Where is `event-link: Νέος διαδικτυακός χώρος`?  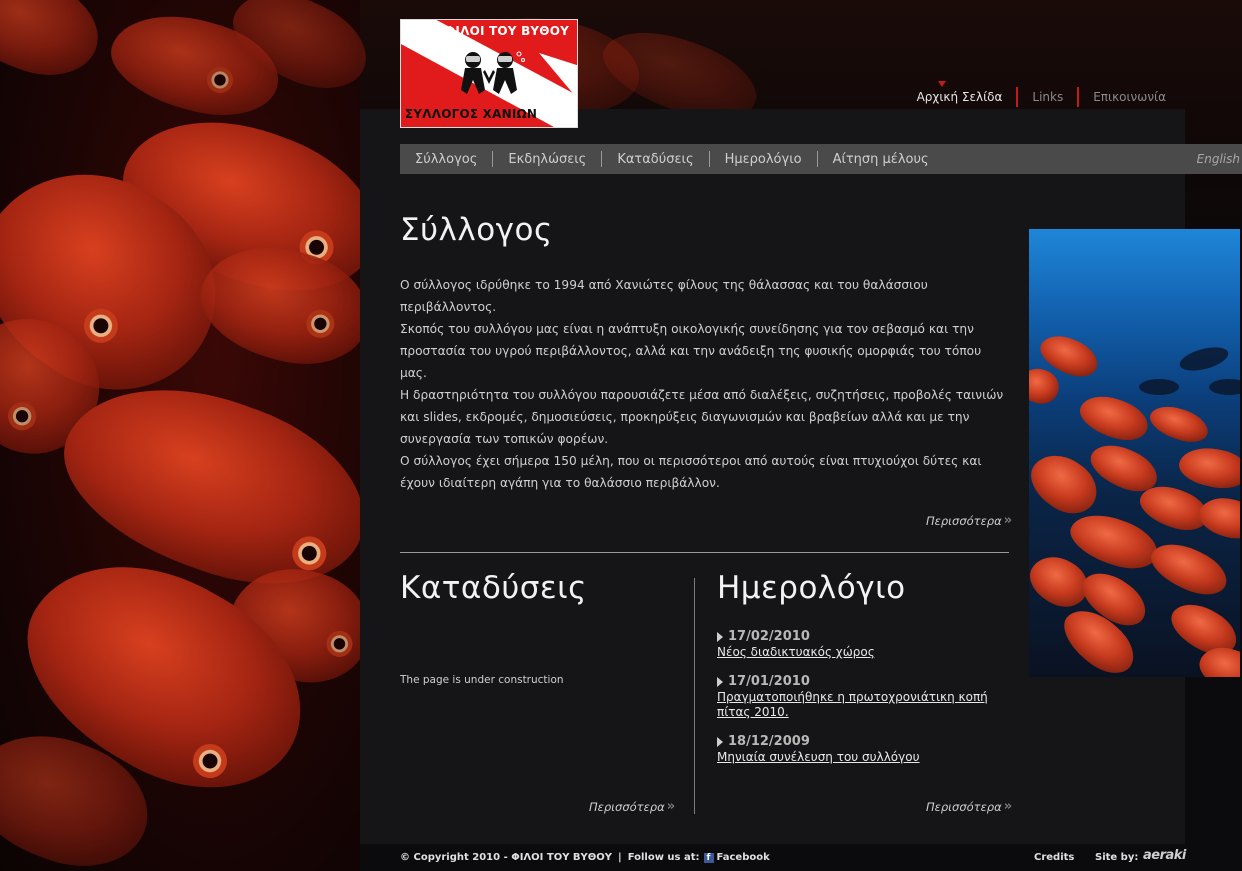 event-link: Νέος διαδικτυακός χώρος is located at coordinates (864, 652).